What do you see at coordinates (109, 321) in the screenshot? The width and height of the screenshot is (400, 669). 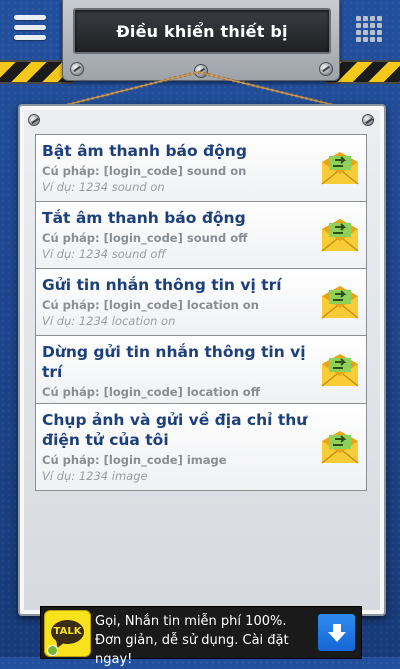 I see `command-example: Ví dụ: 1234 location on` at bounding box center [109, 321].